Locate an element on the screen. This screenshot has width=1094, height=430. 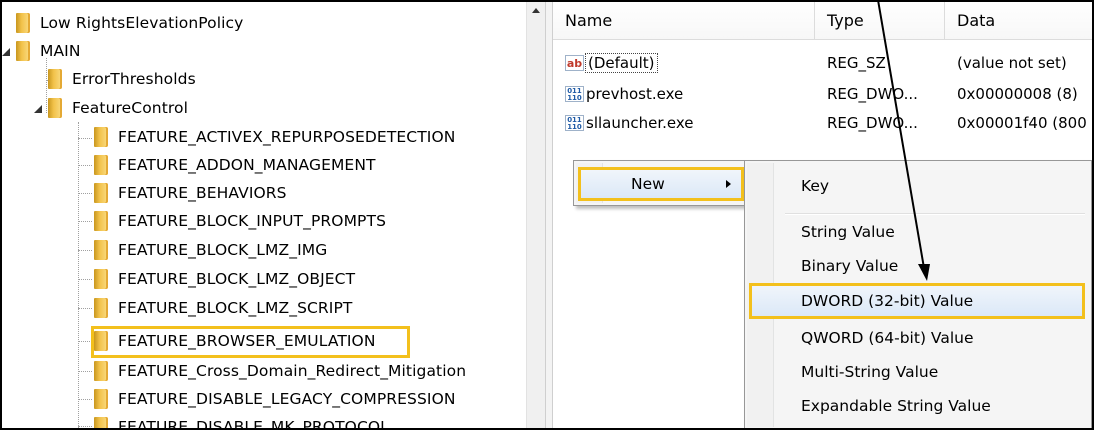
tree-item-feature: FEATURE_ACTIVEX_REPURPOSEDETECTION is located at coordinates (274, 137).